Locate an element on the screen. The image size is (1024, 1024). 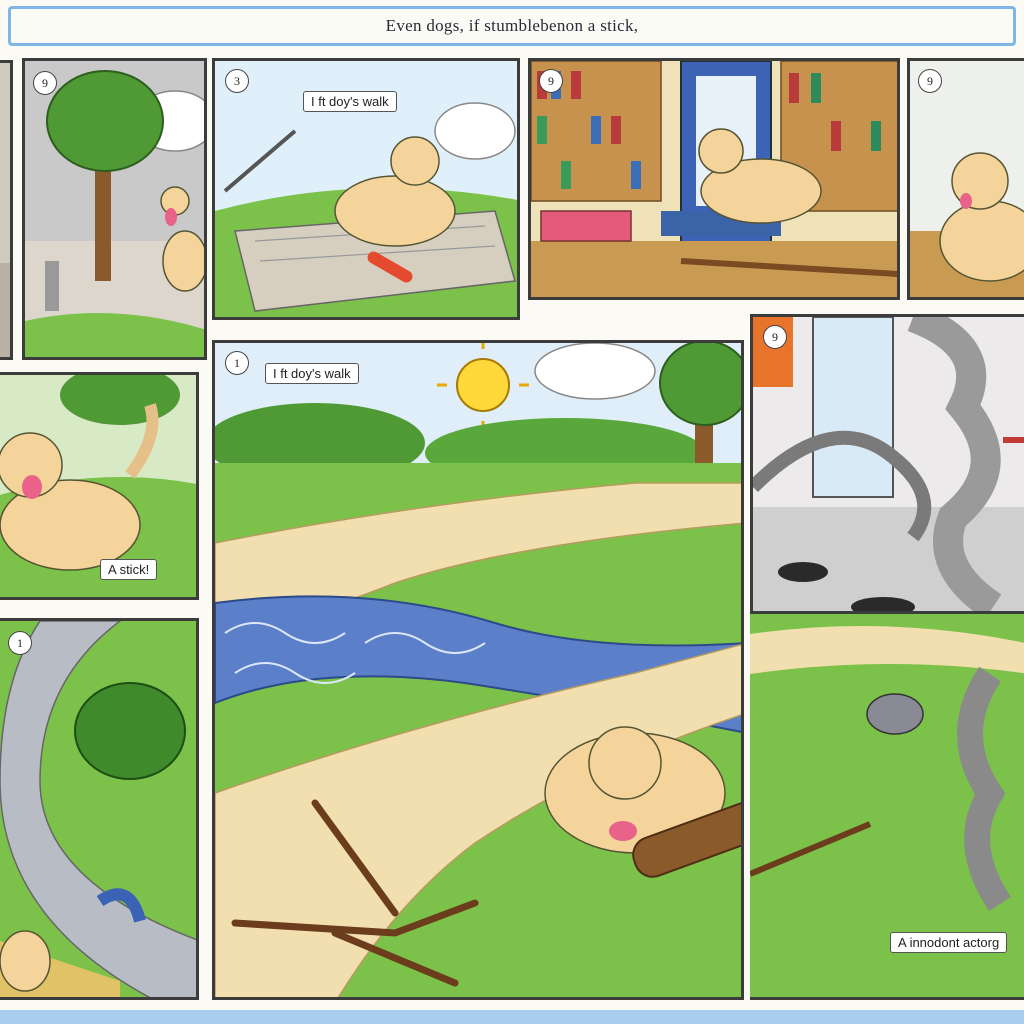
panel-5: 9 is located at coordinates (965, 179).